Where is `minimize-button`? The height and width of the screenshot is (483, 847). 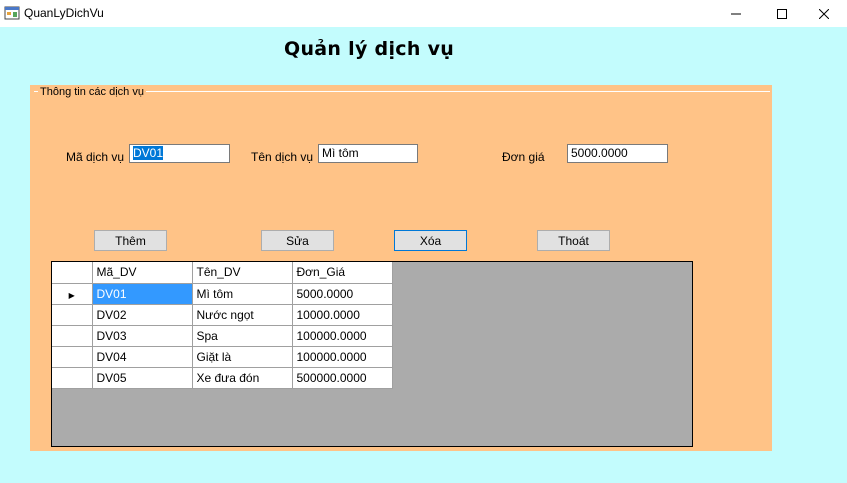 minimize-button is located at coordinates (736, 13).